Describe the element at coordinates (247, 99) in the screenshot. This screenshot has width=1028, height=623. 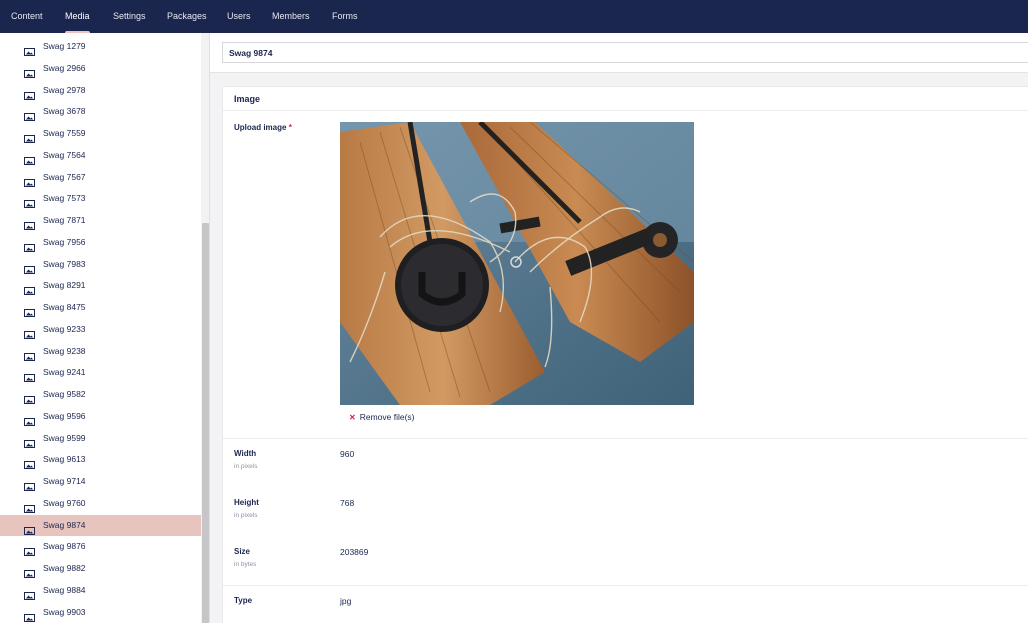
I see `group-title: Image` at that location.